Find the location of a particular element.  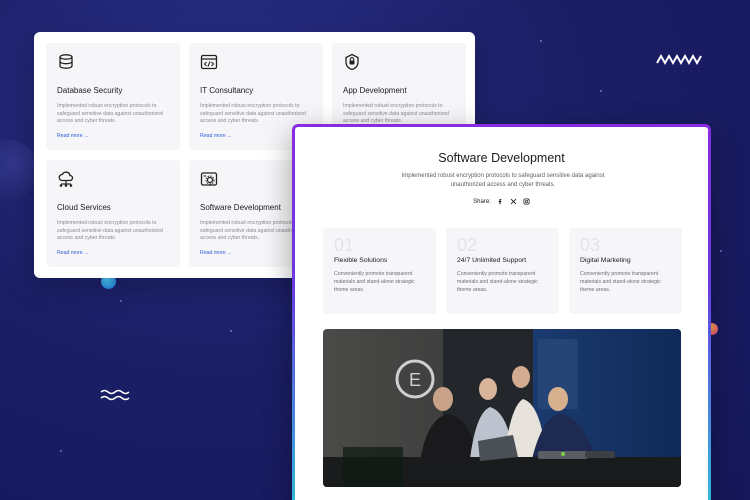

cloud-network-icon is located at coordinates (66, 179).